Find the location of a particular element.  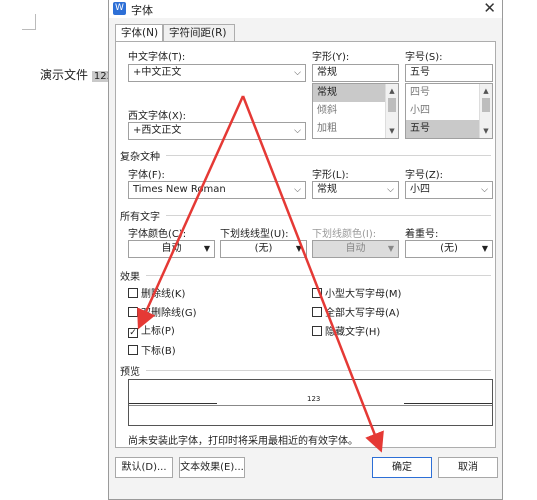

checkbox-label: 删除线(K) is located at coordinates (163, 294).